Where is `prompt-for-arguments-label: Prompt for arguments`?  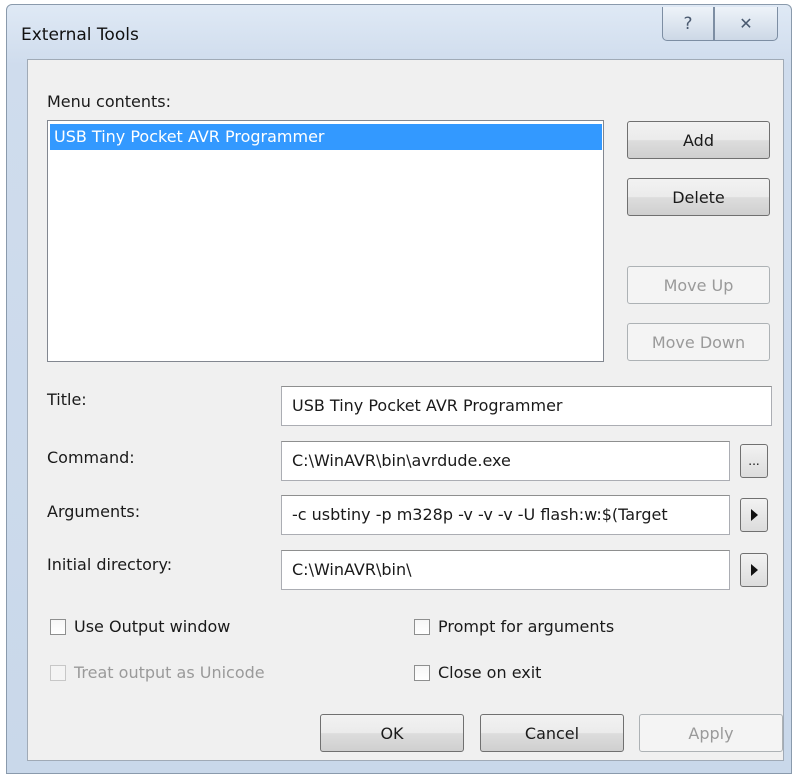
prompt-for-arguments-label: Prompt for arguments is located at coordinates (526, 626).